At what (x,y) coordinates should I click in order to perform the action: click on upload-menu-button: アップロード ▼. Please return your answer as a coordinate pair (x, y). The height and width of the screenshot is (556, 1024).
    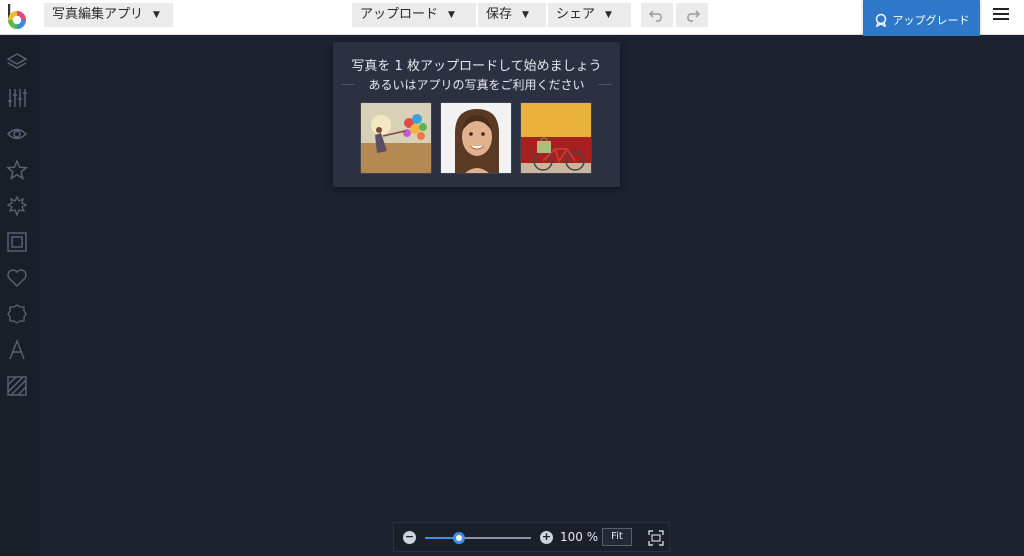
    Looking at the image, I should click on (414, 15).